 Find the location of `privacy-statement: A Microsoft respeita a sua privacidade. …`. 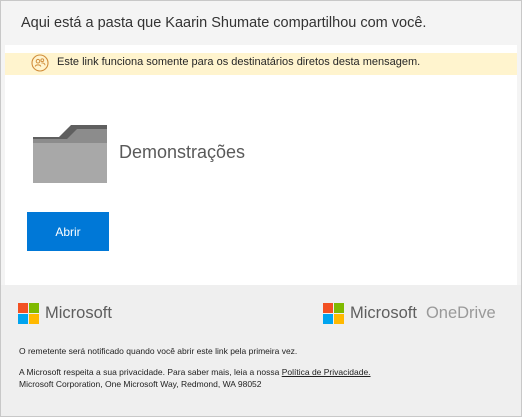

privacy-statement: A Microsoft respeita a sua privacidade. … is located at coordinates (195, 372).